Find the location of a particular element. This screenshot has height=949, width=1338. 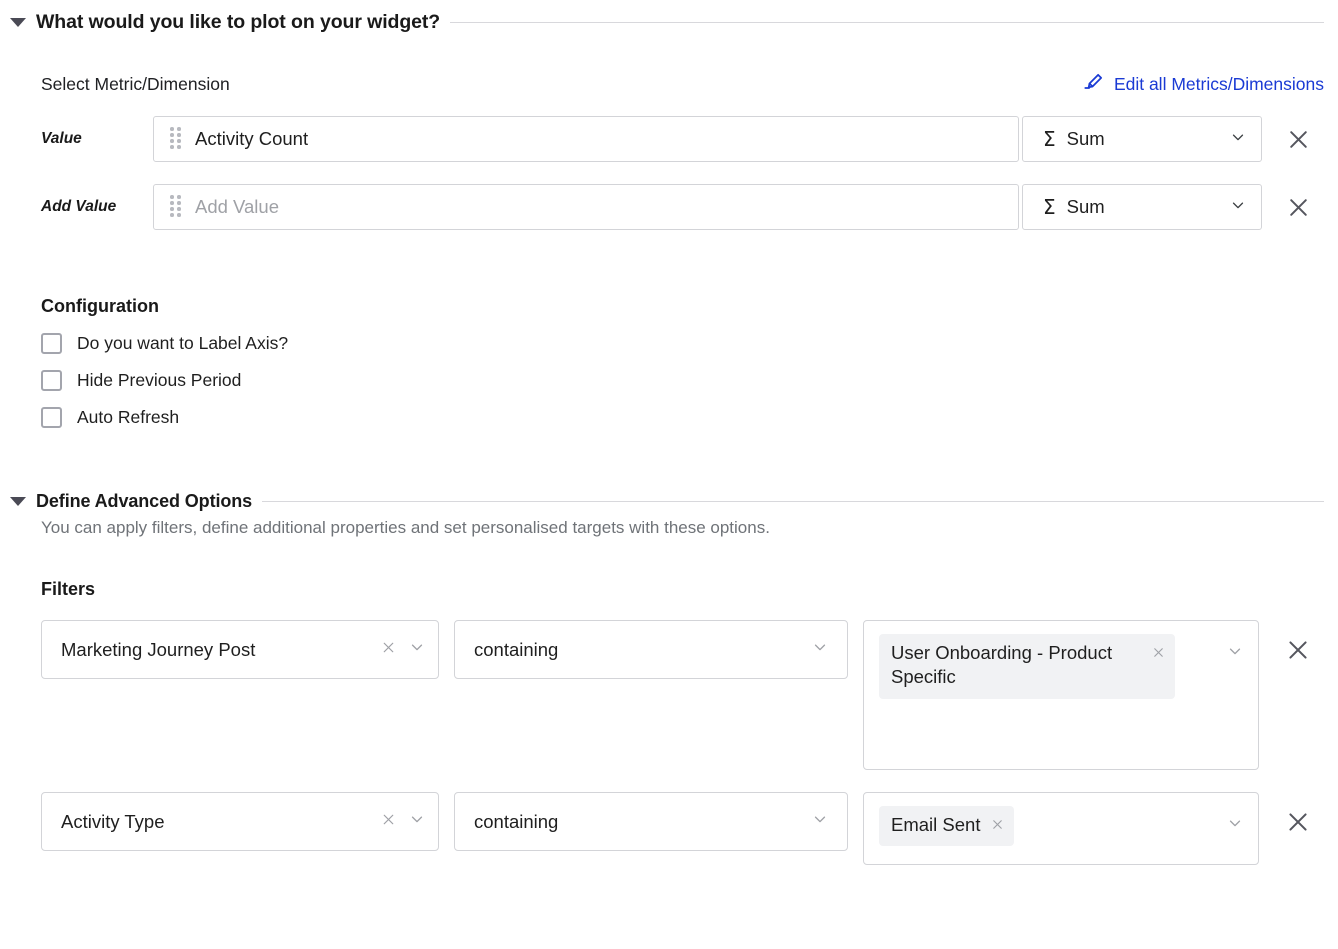

checkbox-label-axis-text: Do you want to Label Axis? is located at coordinates (183, 343).